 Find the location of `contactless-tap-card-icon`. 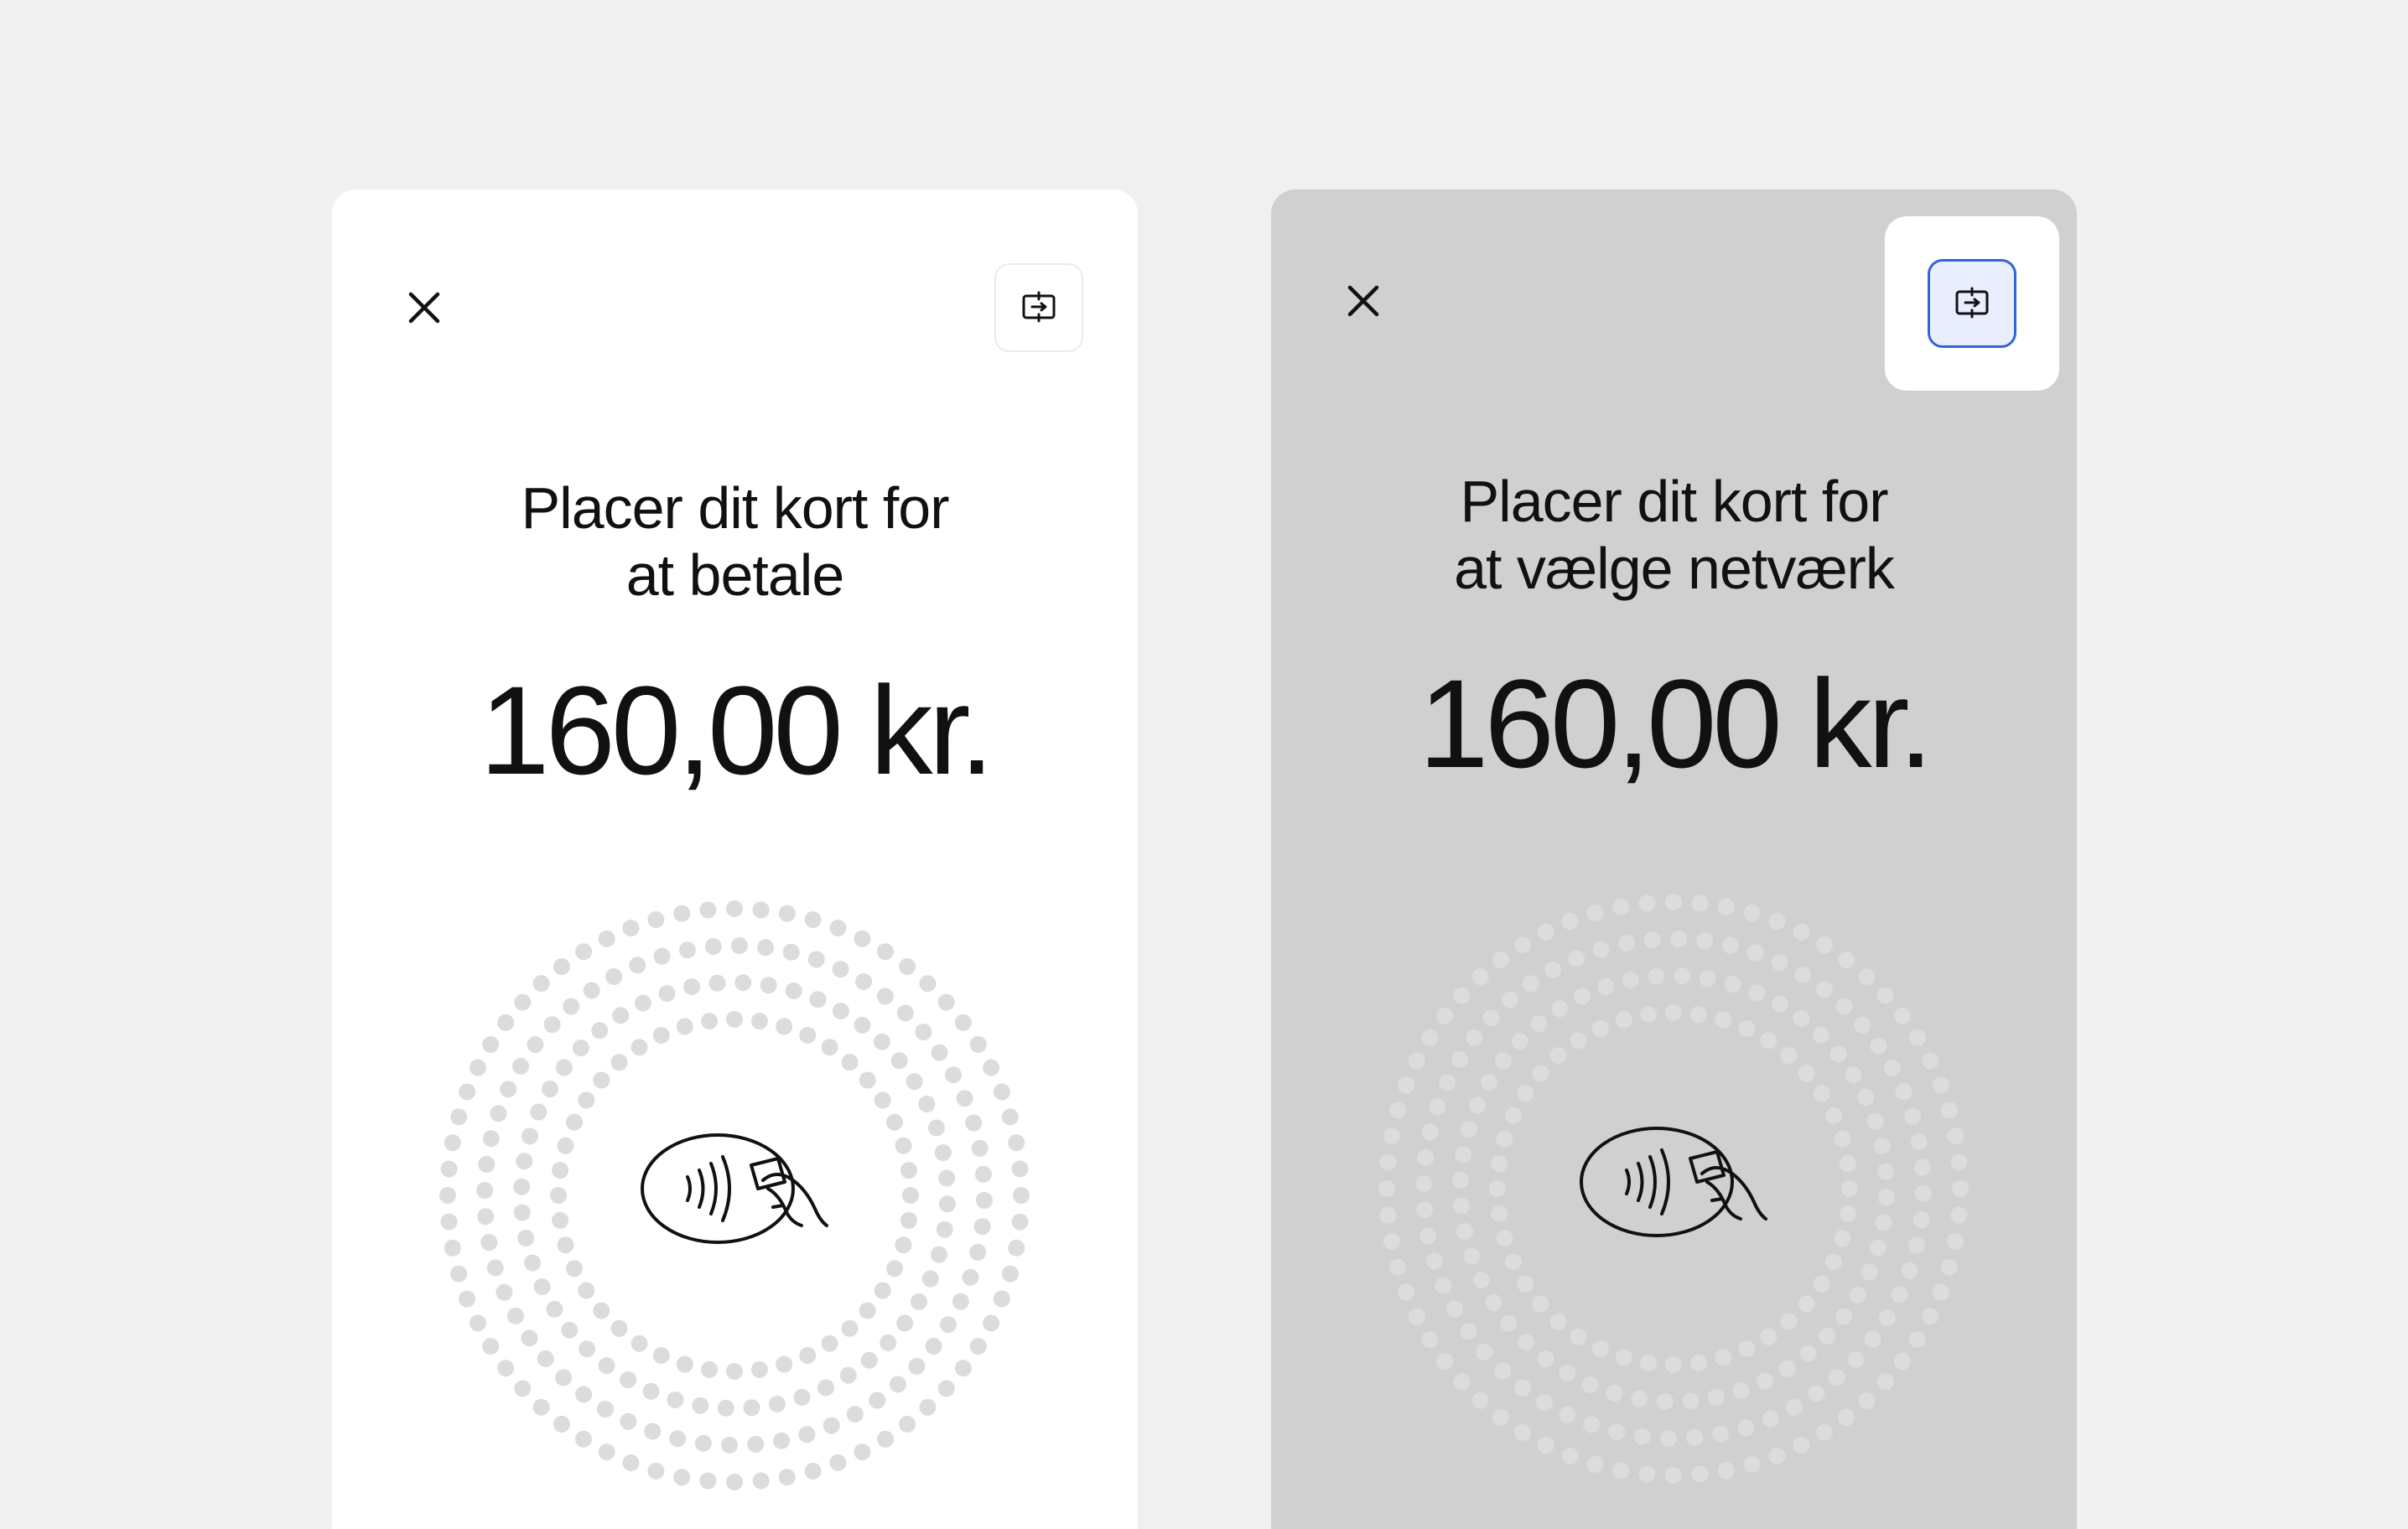

contactless-tap-card-icon is located at coordinates (734, 1188).